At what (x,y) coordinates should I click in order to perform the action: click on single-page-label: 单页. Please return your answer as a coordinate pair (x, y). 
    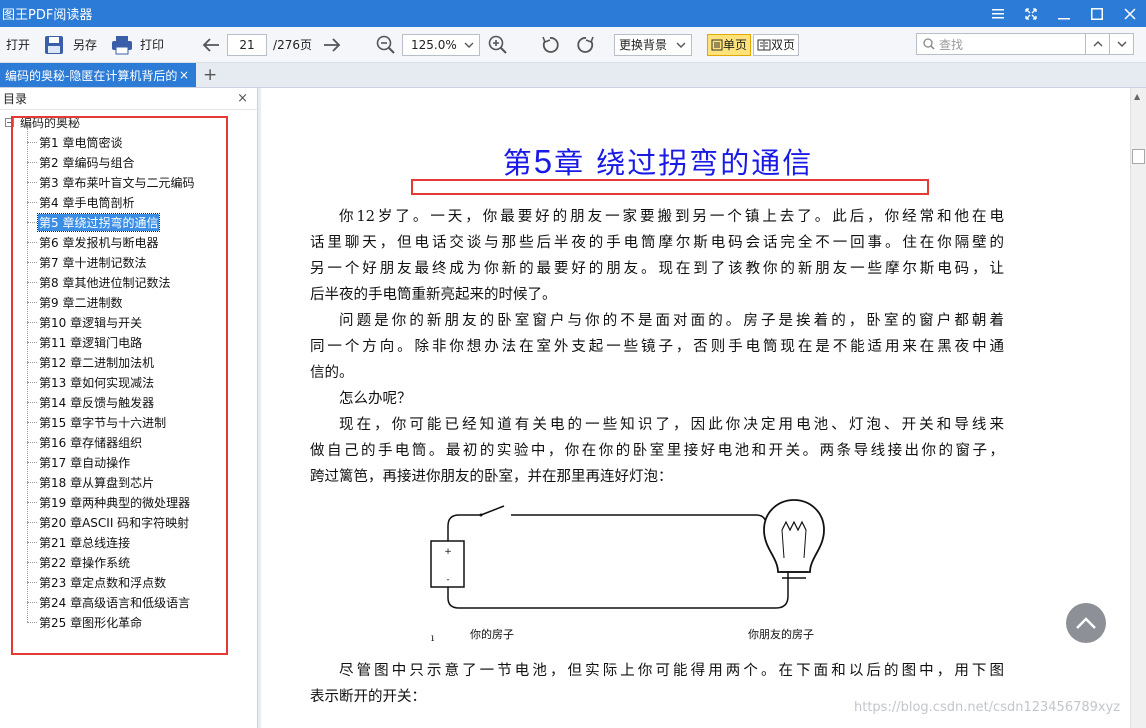
    Looking at the image, I should click on (735, 45).